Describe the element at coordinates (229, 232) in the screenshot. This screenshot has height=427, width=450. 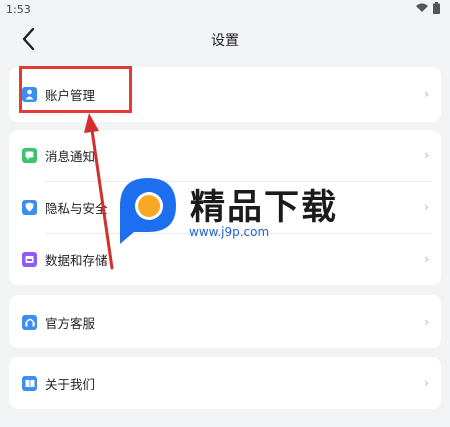
I see `watermark-url: www.j9p.com` at that location.